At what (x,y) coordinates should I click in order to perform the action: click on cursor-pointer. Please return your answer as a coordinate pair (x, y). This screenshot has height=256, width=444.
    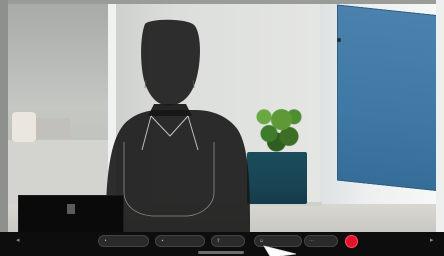
    Looking at the image, I should click on (281, 250).